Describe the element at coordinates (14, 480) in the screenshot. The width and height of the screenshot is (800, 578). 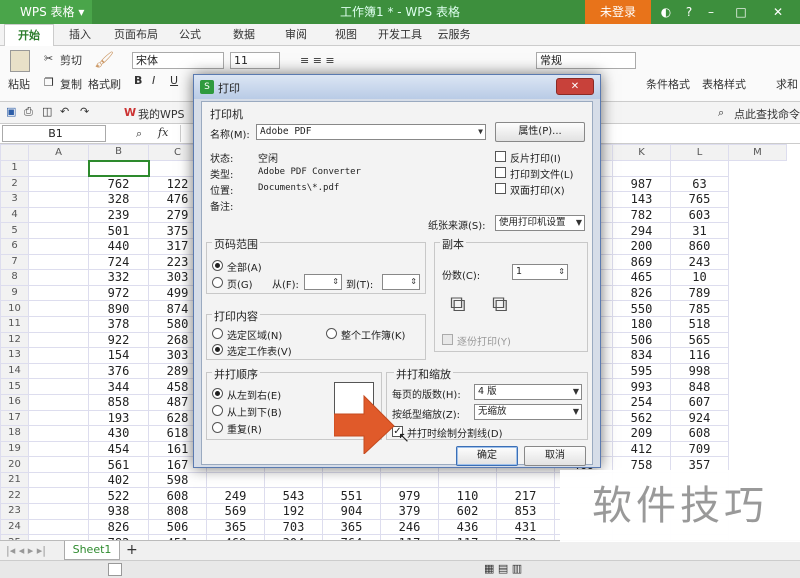
I see `row-header: 21` at that location.